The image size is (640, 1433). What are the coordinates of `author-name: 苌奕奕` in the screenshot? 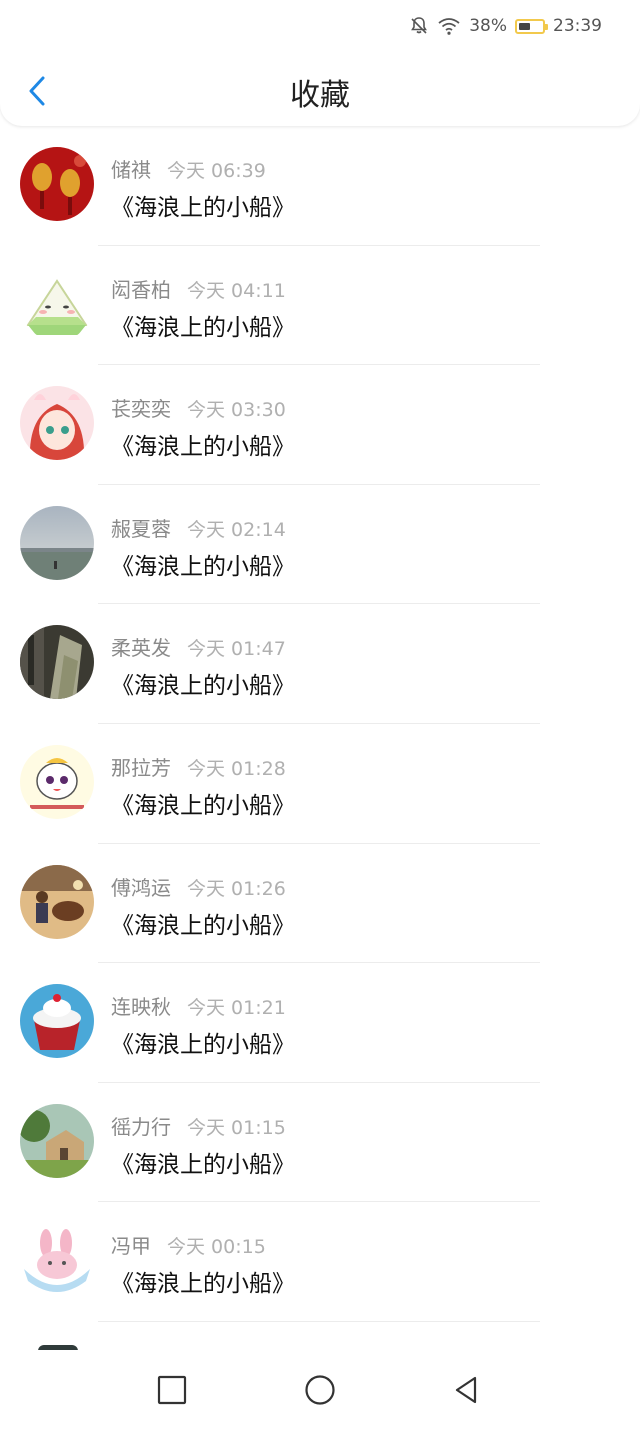 It's located at (141, 409).